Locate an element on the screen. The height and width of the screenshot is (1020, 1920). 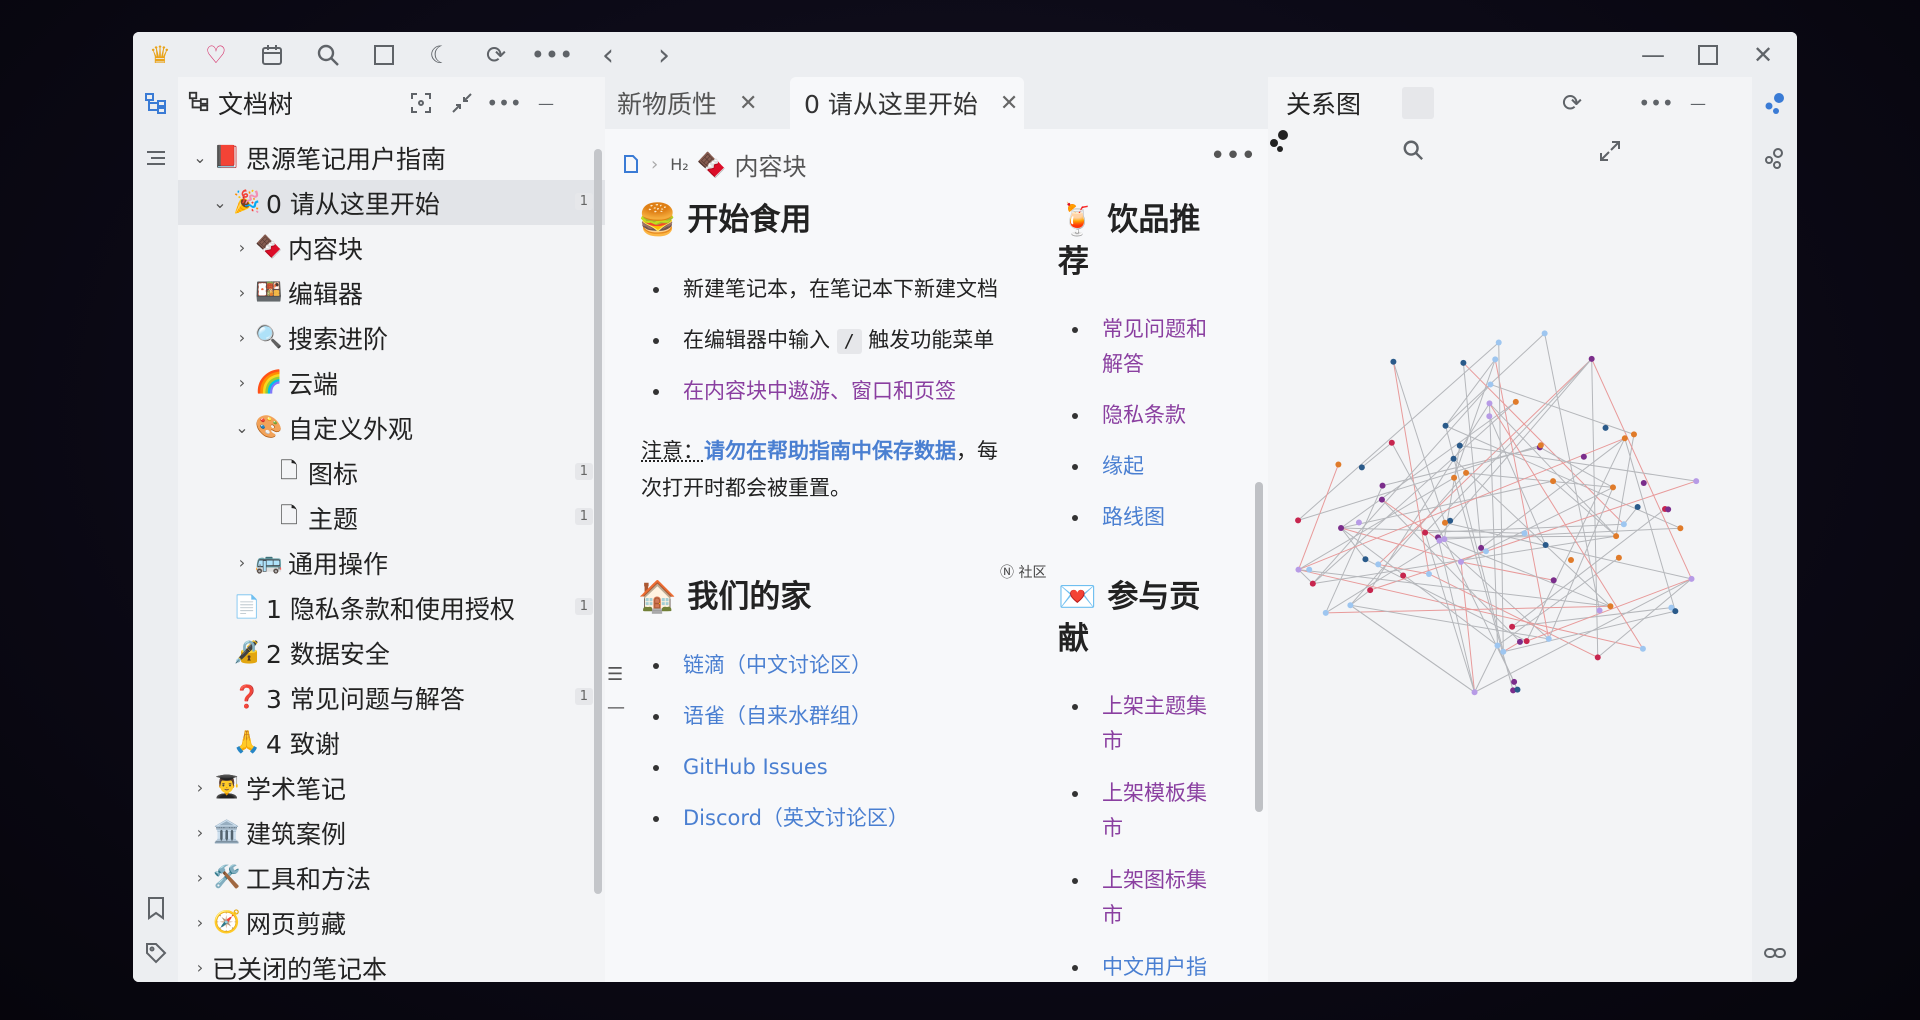
link-origin: 缘起 is located at coordinates (1108, 466).